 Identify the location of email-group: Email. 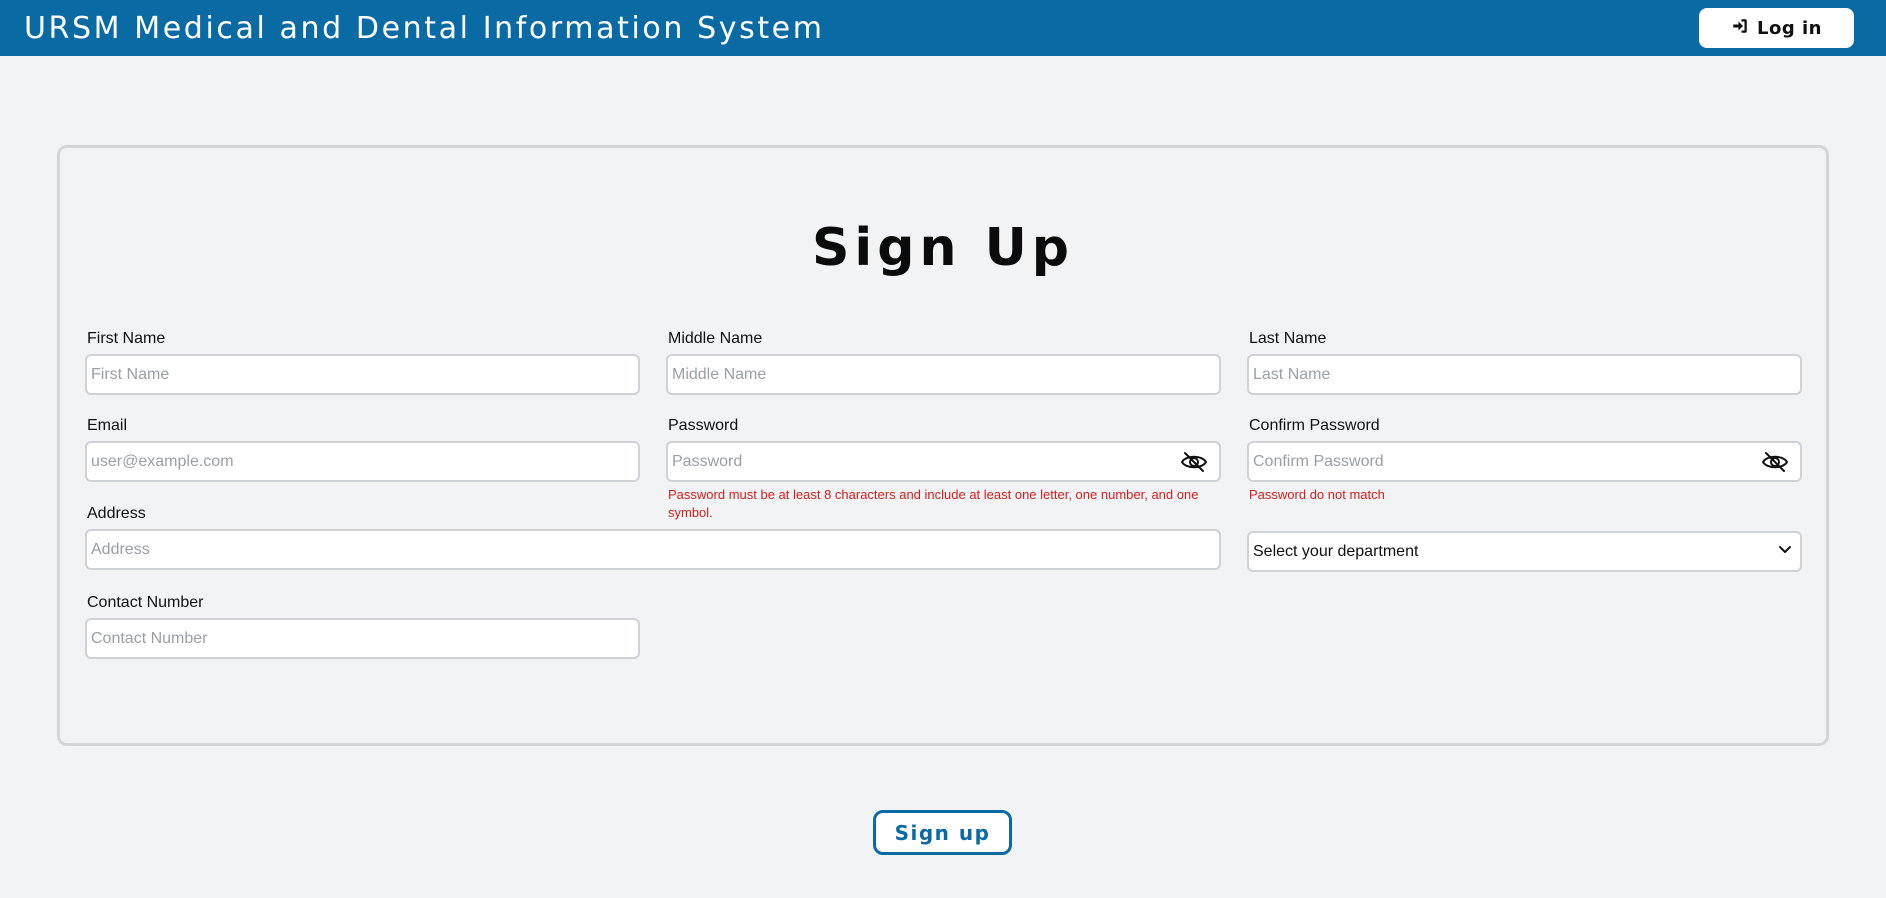
(362, 449).